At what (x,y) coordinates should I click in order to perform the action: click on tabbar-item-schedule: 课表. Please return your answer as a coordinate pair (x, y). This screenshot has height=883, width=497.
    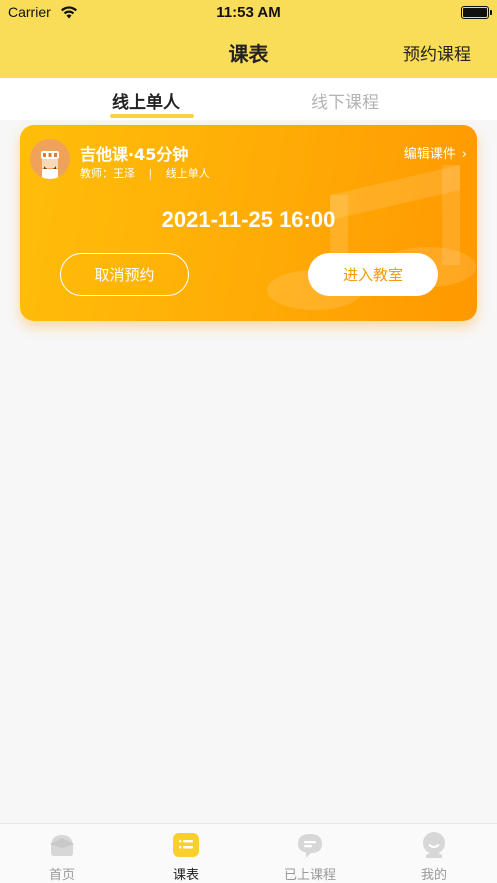
    Looking at the image, I should click on (186, 853).